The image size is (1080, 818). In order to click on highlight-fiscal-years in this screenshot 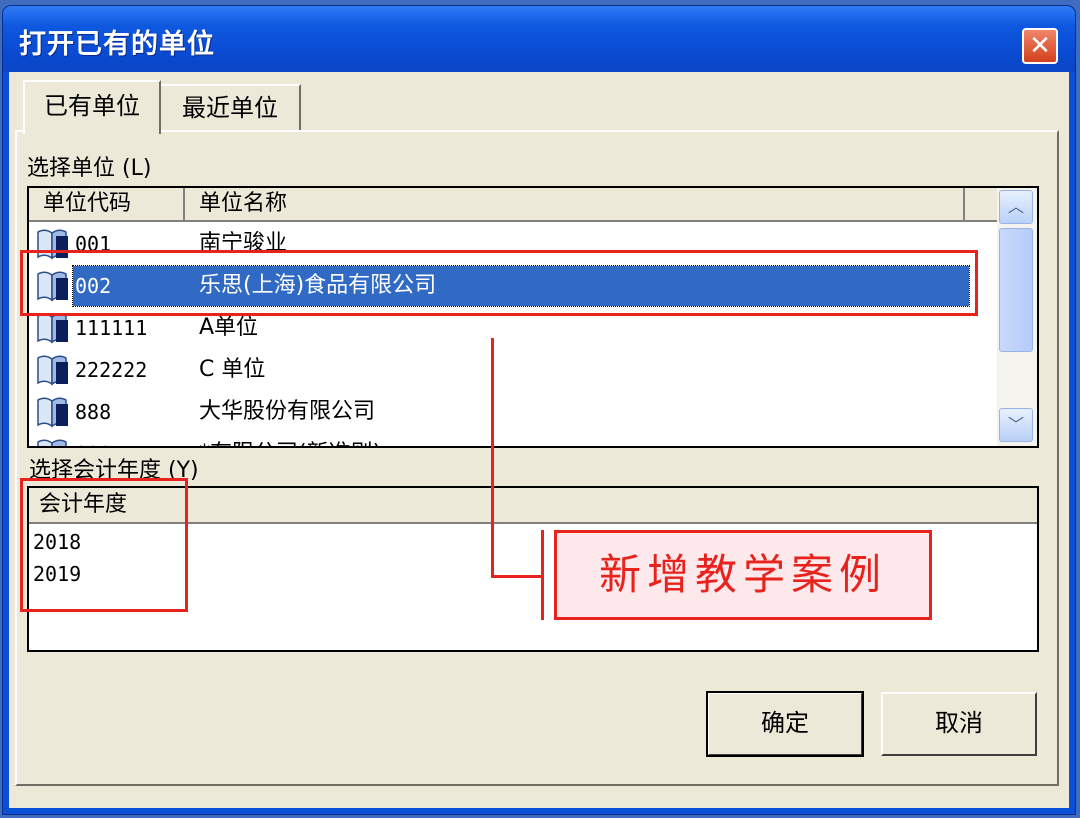, I will do `click(104, 545)`.